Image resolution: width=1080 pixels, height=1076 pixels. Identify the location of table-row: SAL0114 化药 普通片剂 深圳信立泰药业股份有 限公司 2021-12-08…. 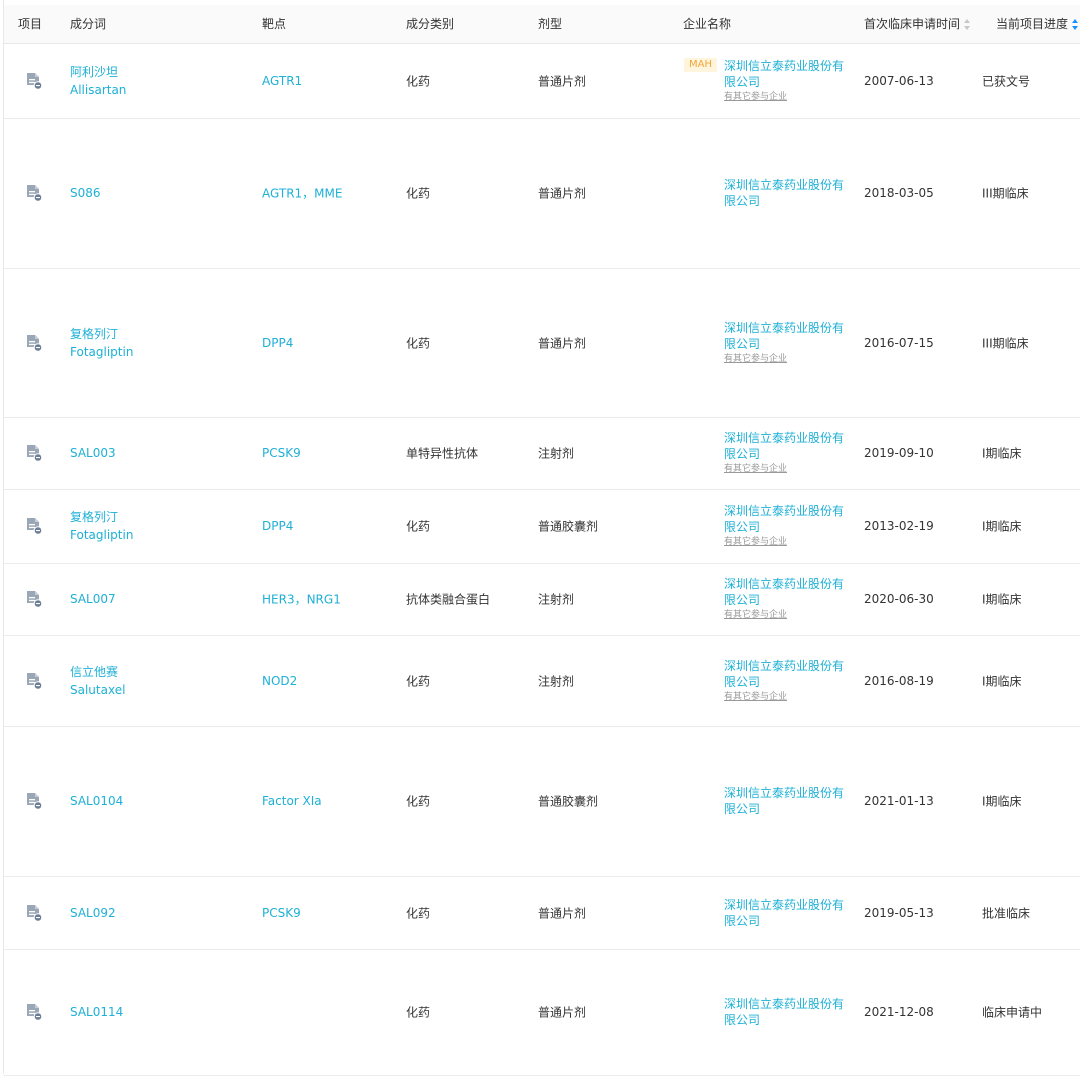
(542, 1012).